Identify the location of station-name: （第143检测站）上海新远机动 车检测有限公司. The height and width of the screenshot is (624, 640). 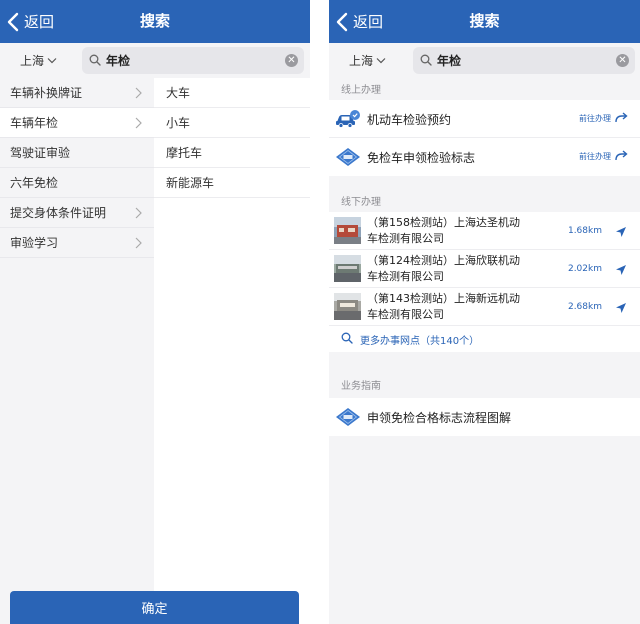
(462, 307).